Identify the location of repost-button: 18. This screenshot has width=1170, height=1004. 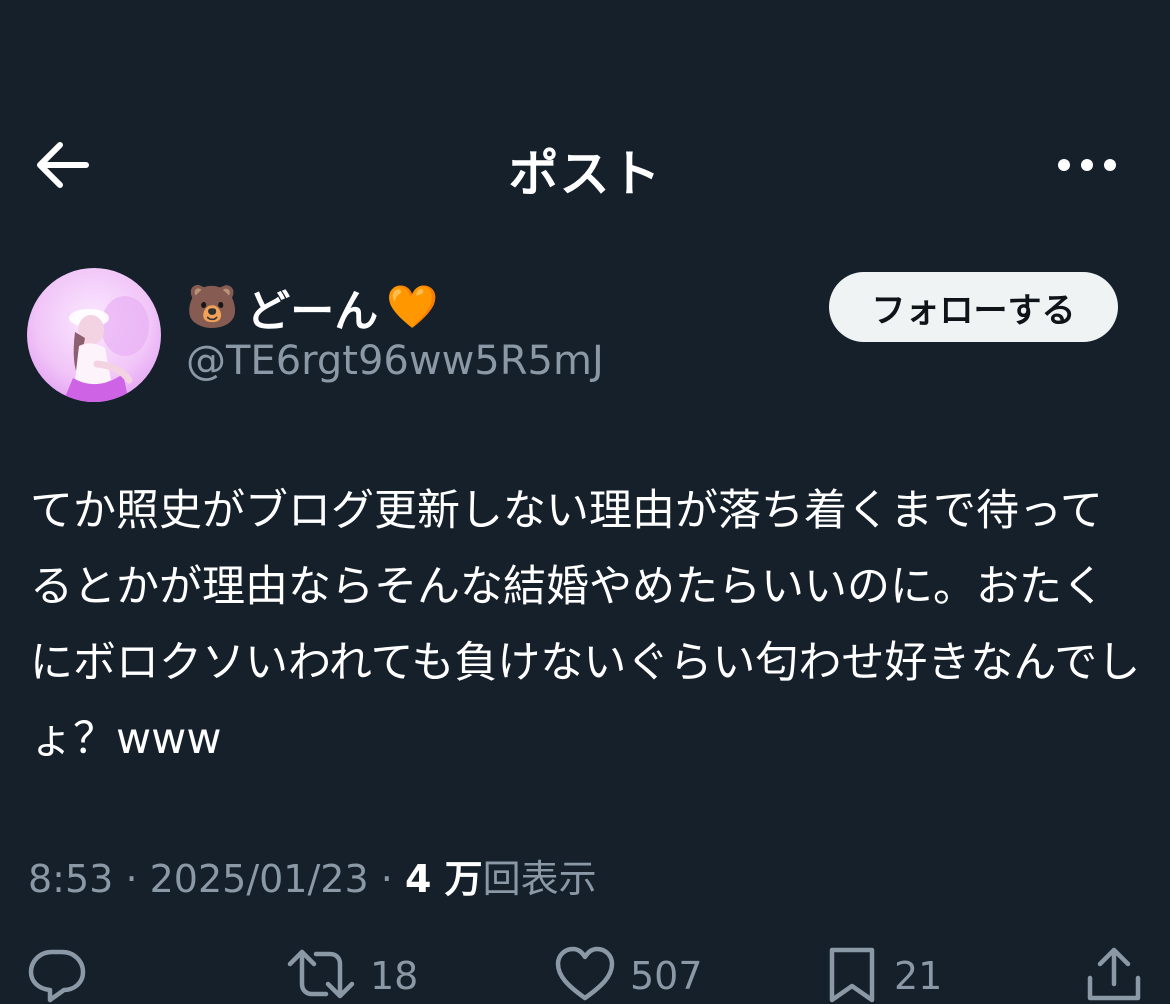
(352, 974).